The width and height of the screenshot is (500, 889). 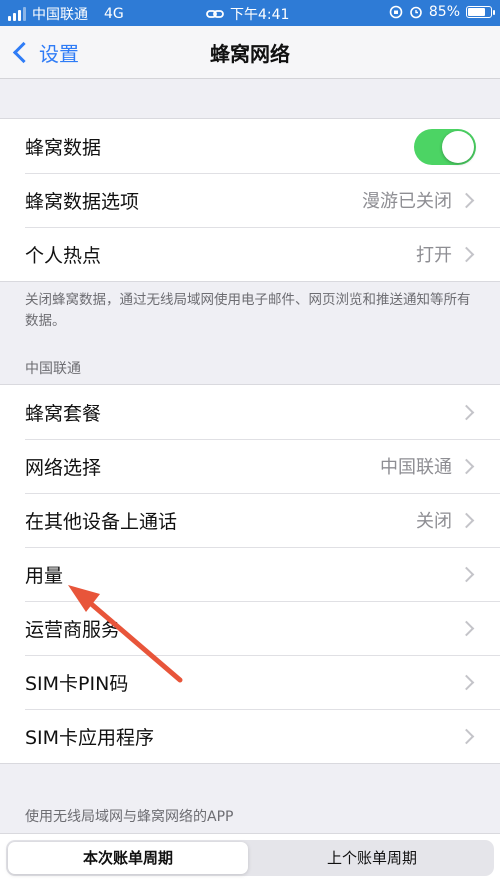 I want to click on status-center: 下午4:41, so click(x=247, y=14).